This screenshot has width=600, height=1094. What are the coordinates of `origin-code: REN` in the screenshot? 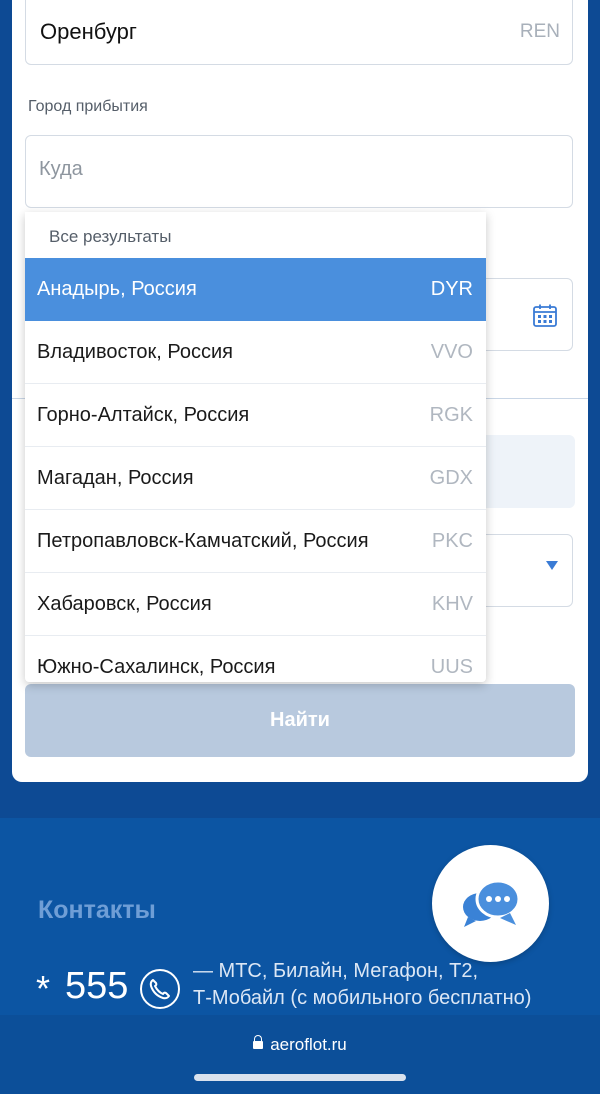 It's located at (539, 31).